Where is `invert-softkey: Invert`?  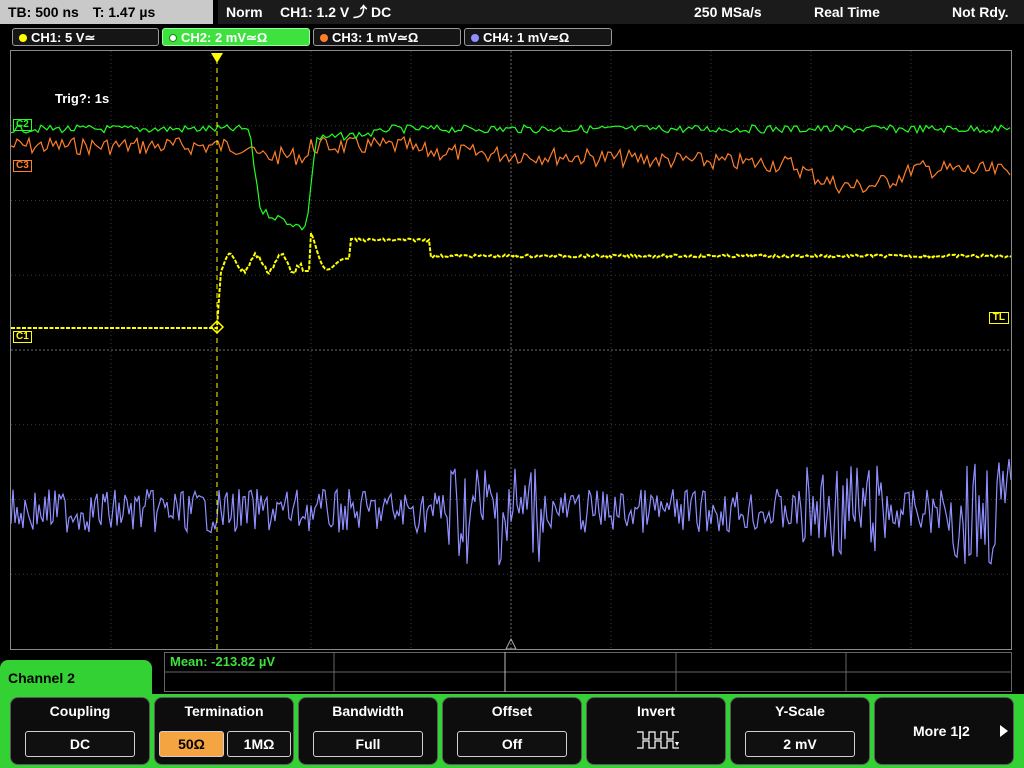
invert-softkey: Invert is located at coordinates (656, 731).